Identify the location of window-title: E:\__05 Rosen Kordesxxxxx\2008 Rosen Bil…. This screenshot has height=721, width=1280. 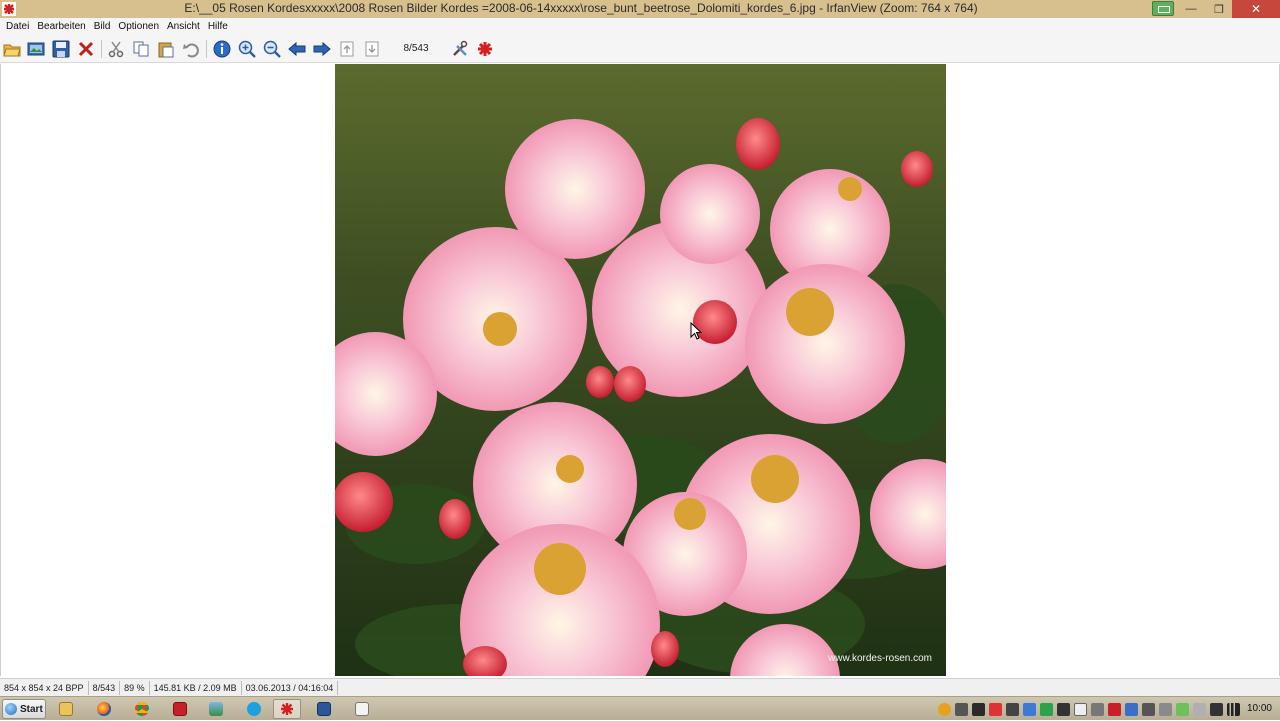
(581, 8).